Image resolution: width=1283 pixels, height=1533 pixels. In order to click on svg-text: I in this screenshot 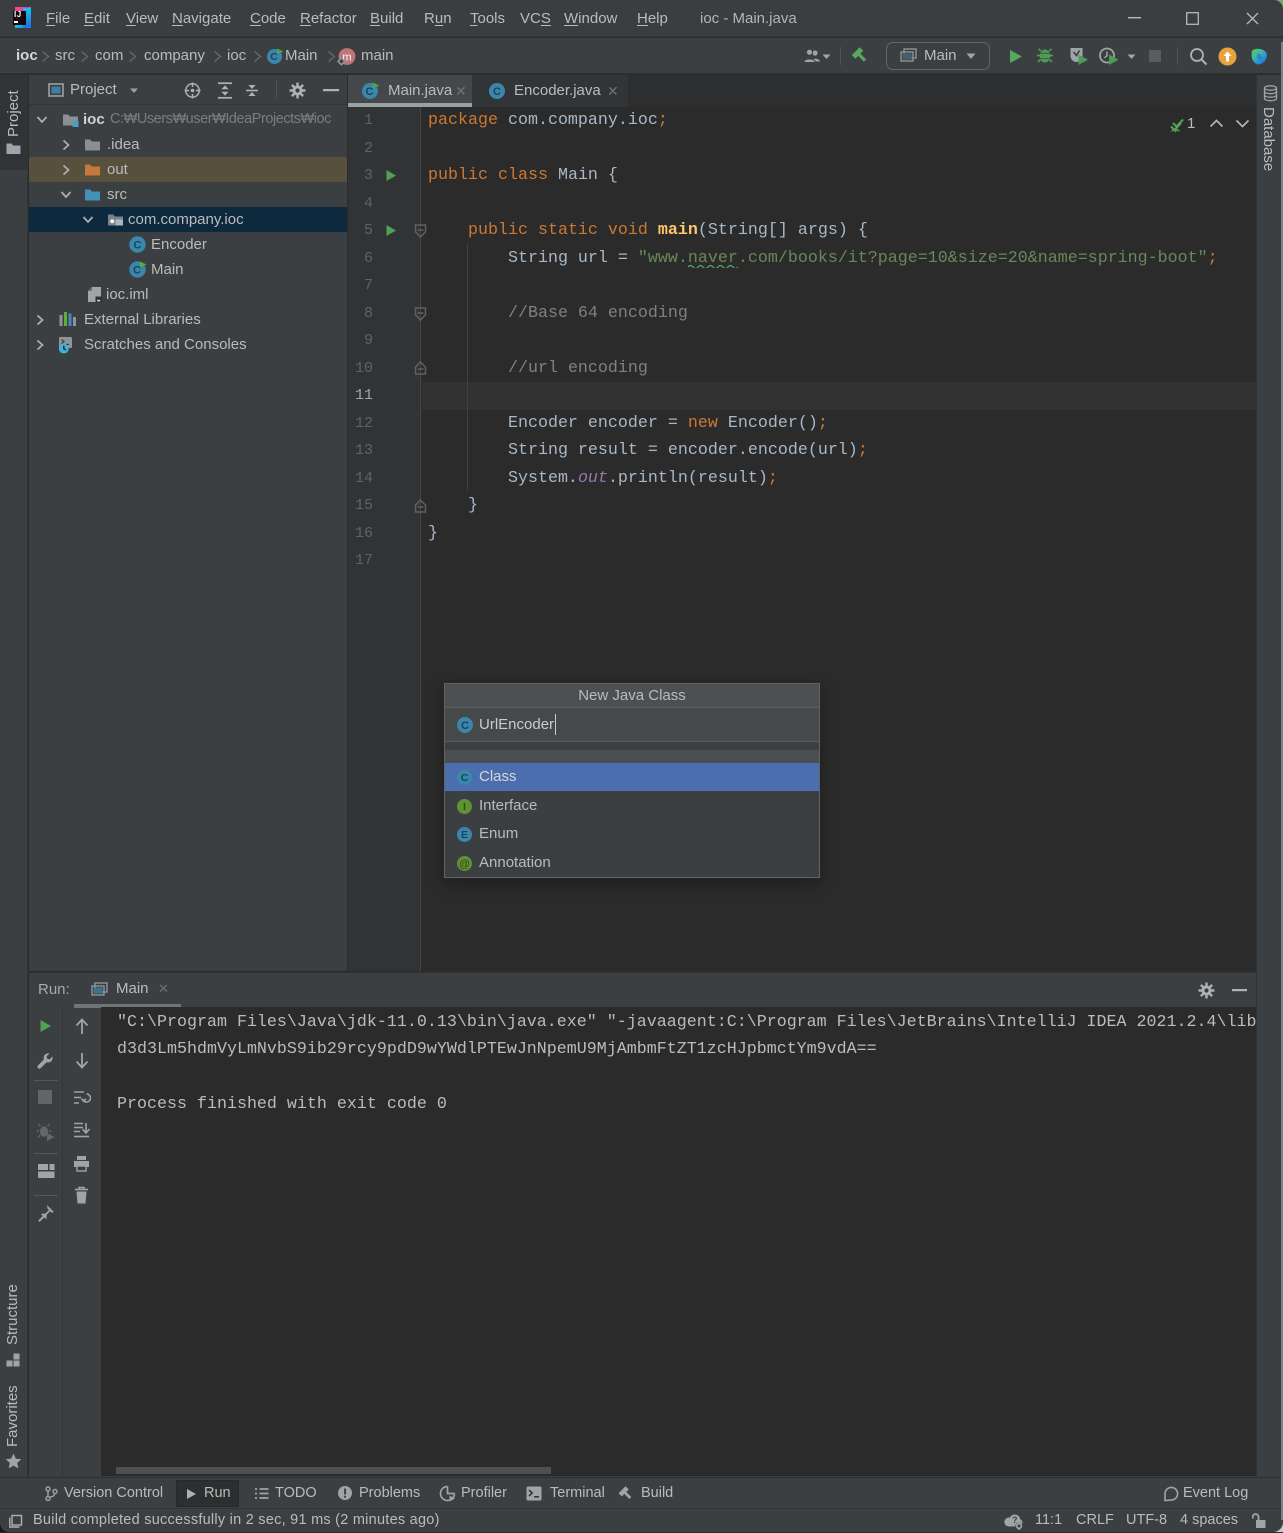, I will do `click(464, 807)`.